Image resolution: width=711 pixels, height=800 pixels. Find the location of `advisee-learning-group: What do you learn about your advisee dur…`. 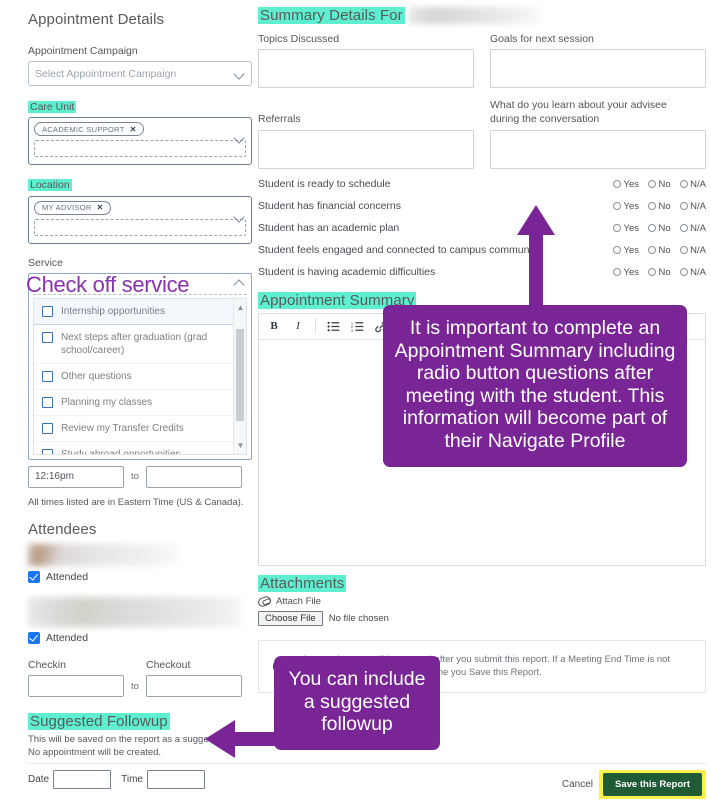

advisee-learning-group: What do you learn about your advisee dur… is located at coordinates (598, 133).